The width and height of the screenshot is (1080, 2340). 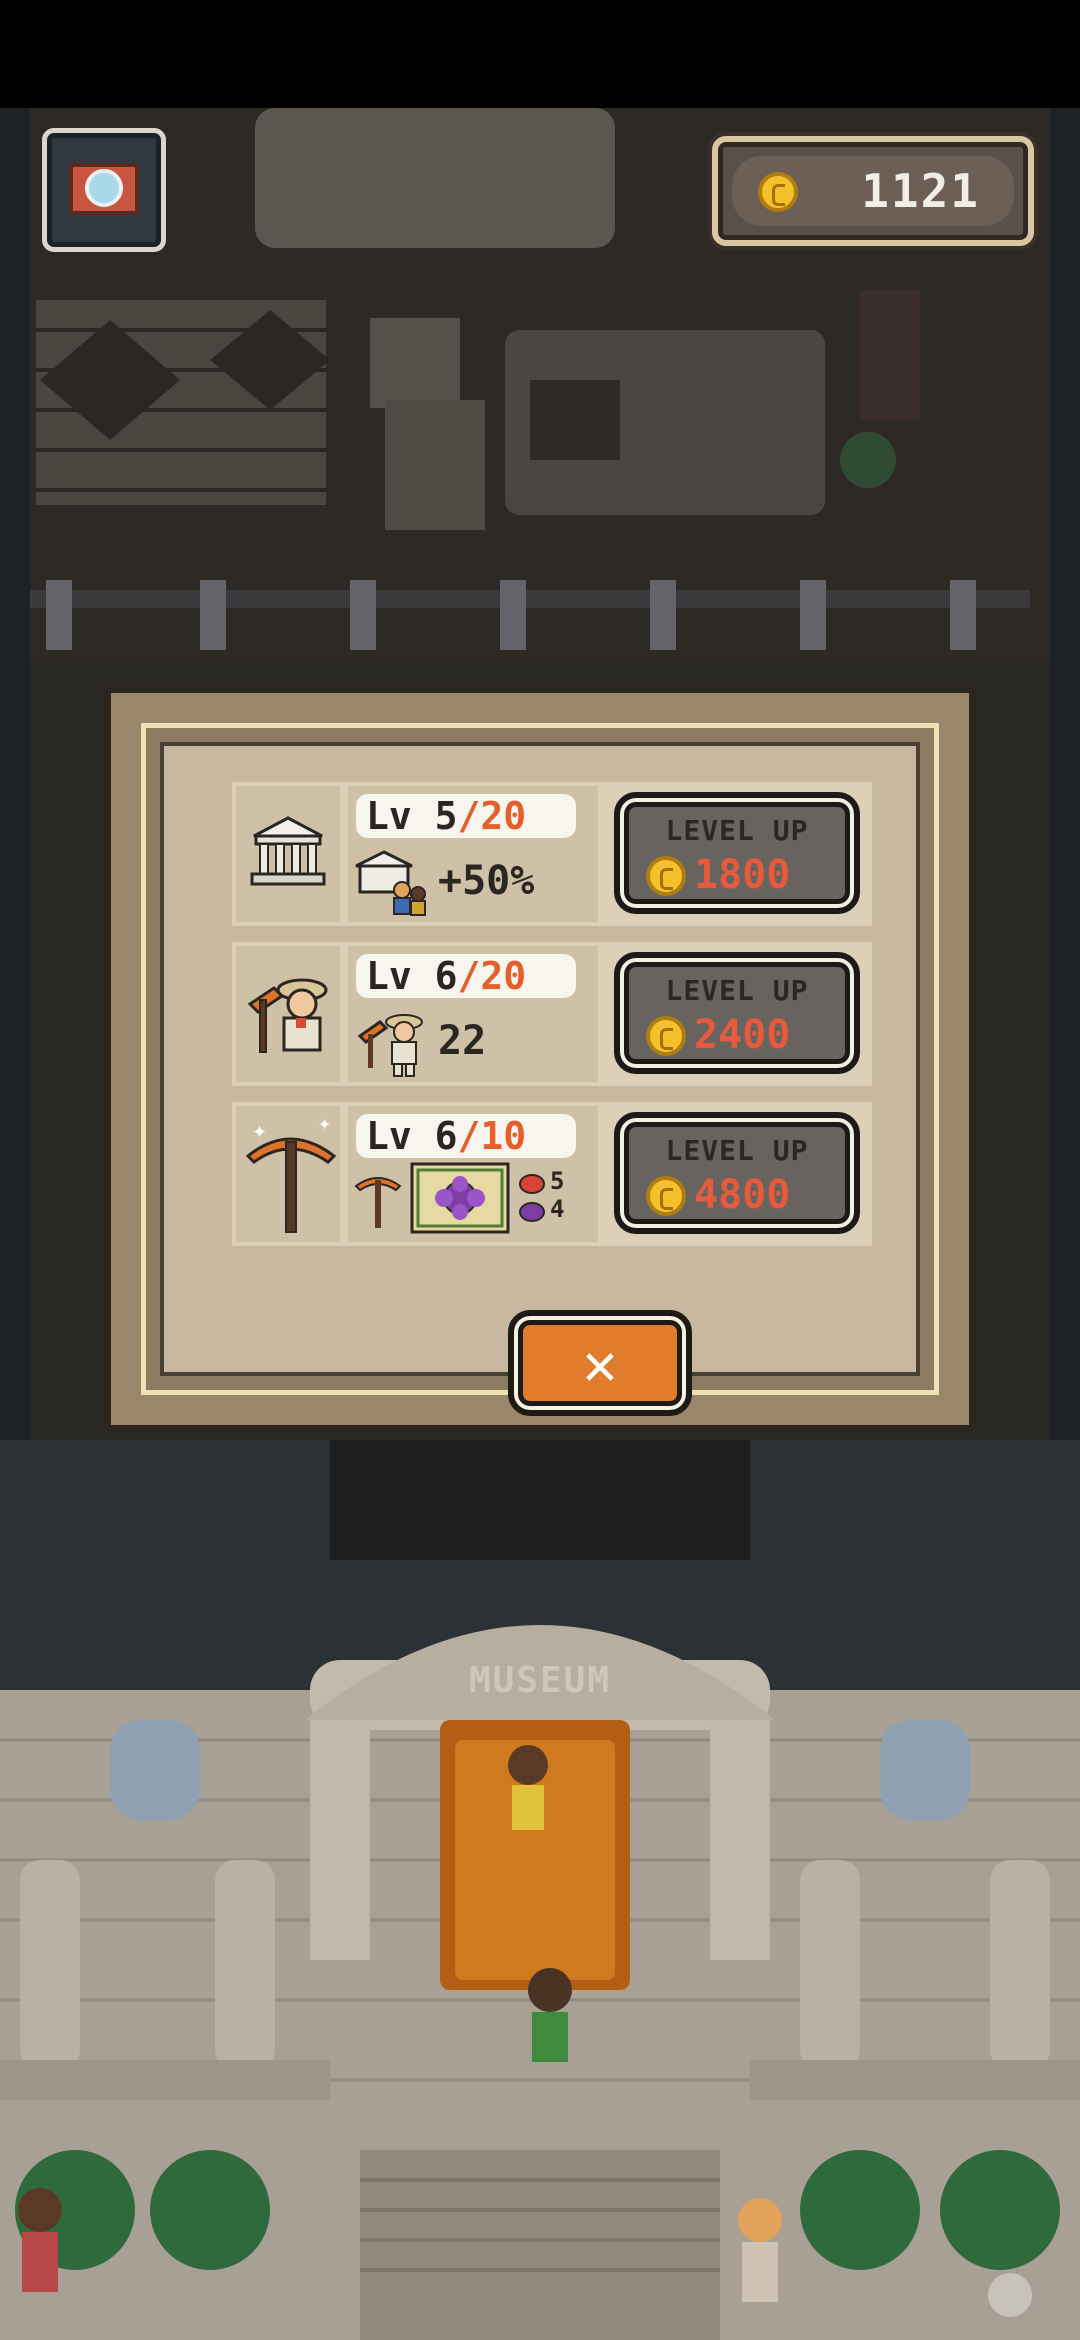 I want to click on upgrade-stat-cell: Lv 6/10 5 4, so click(x=473, y=1174).